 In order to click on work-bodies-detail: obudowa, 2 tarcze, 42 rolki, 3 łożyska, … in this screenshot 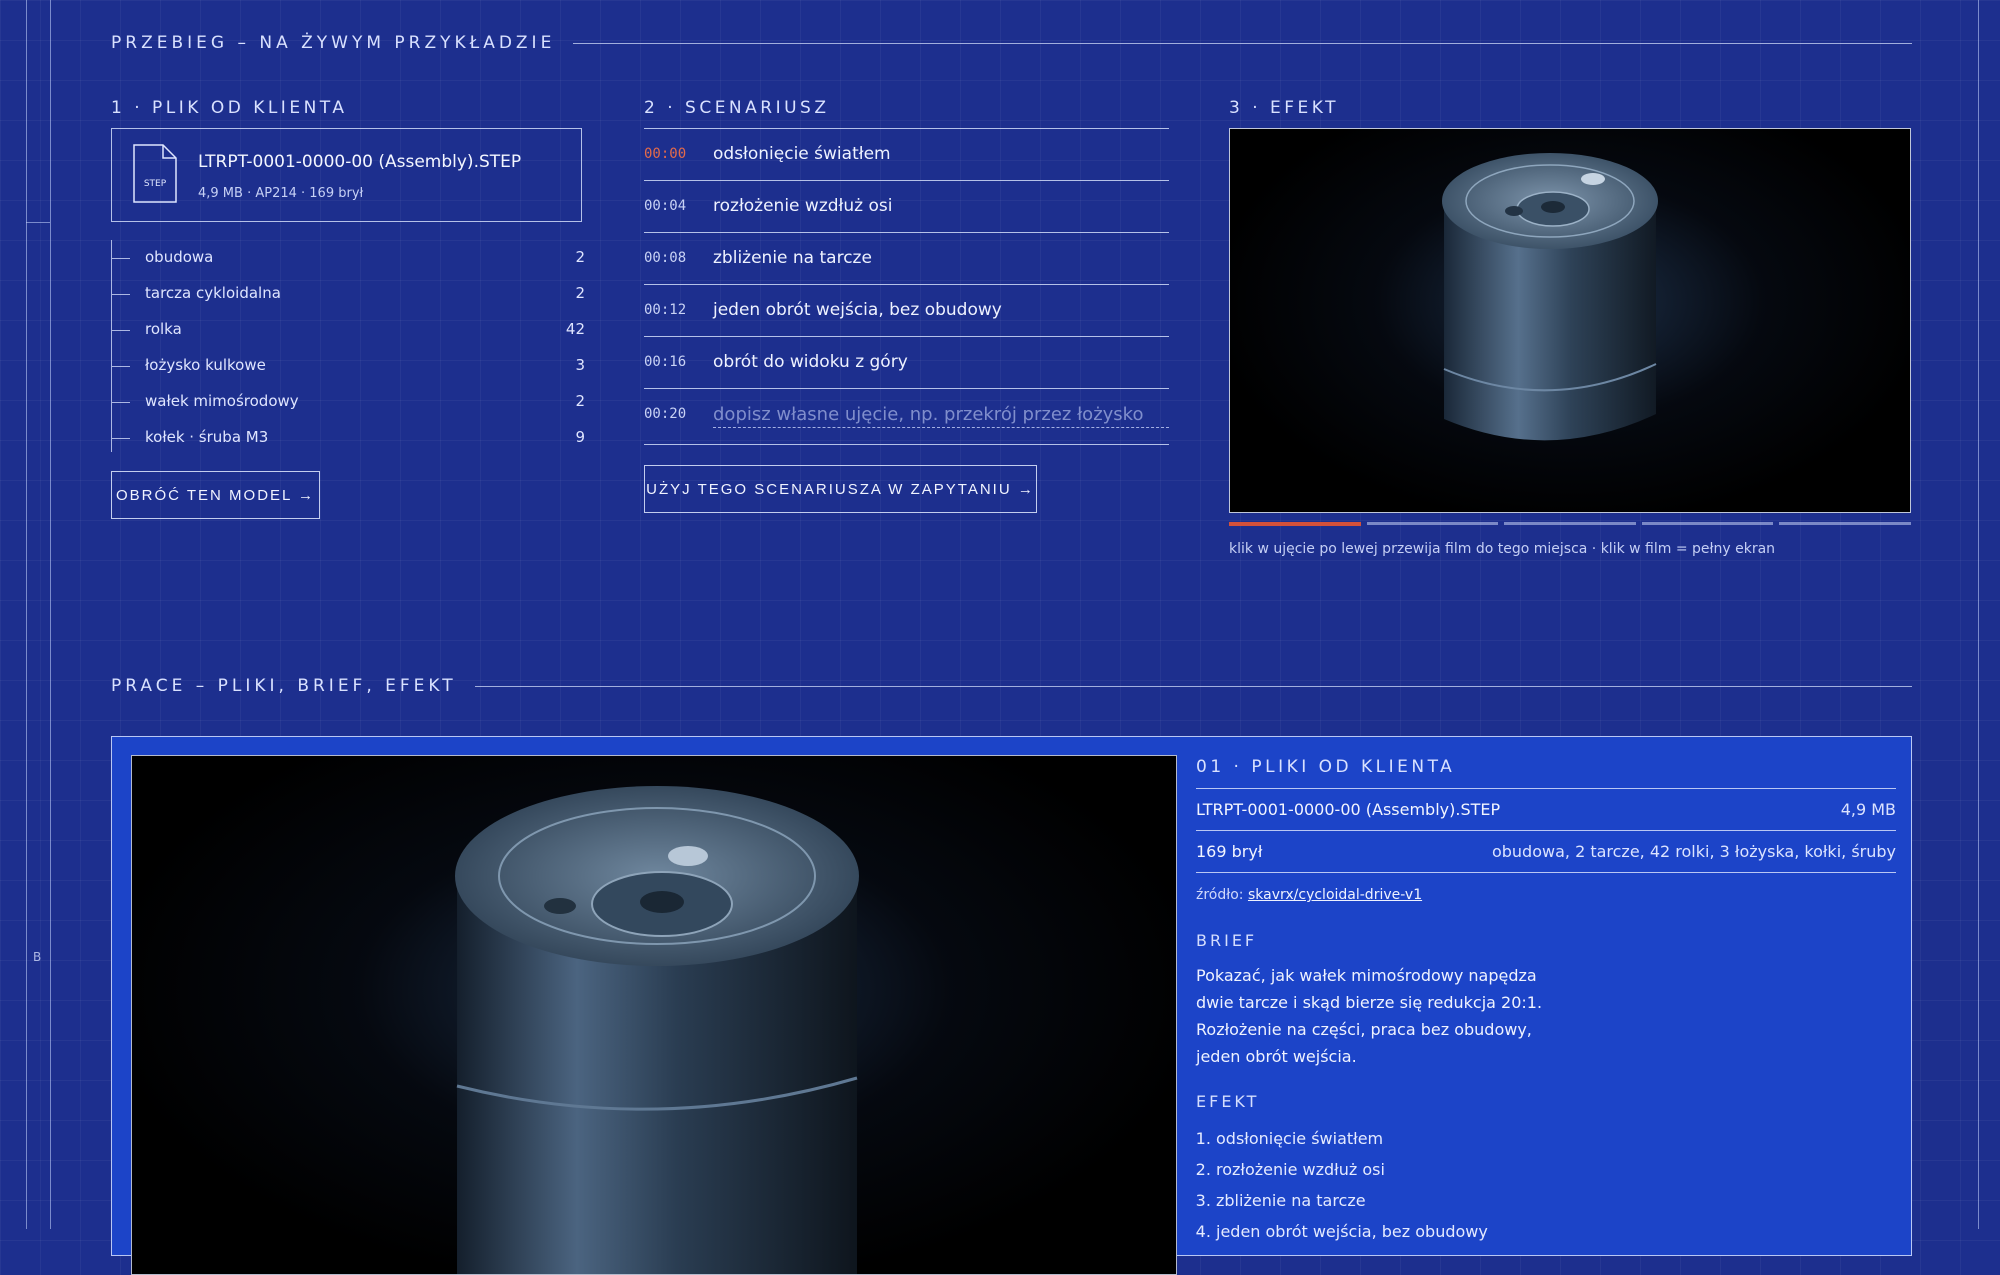, I will do `click(1693, 851)`.